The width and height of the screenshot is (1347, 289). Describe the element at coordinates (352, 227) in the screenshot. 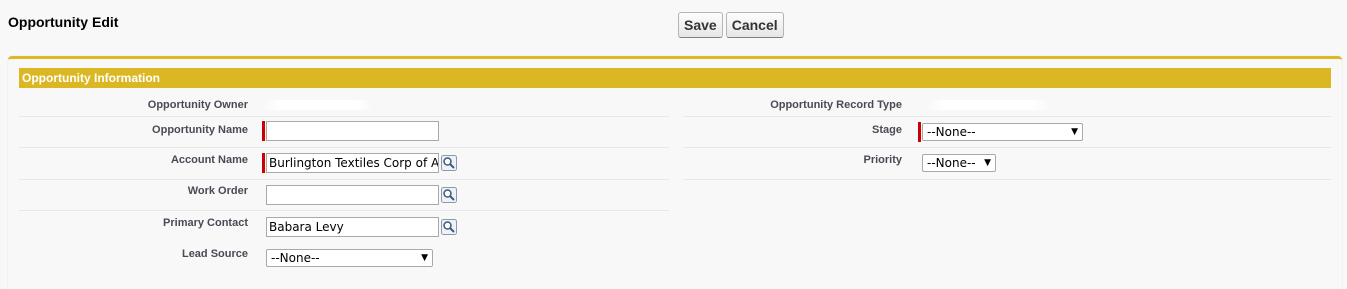

I see `primary-contact-input: Babara Levy` at that location.